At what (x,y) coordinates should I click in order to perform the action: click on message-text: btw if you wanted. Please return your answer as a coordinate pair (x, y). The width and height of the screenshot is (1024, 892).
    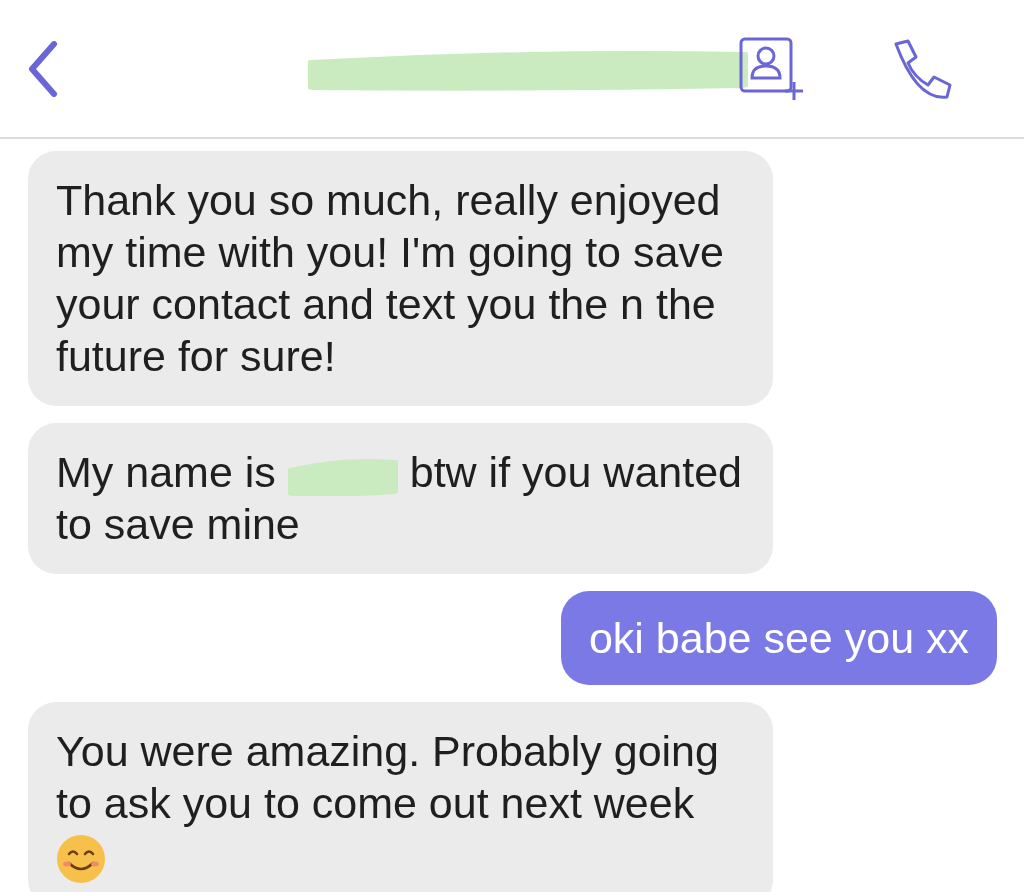
    Looking at the image, I should click on (575, 472).